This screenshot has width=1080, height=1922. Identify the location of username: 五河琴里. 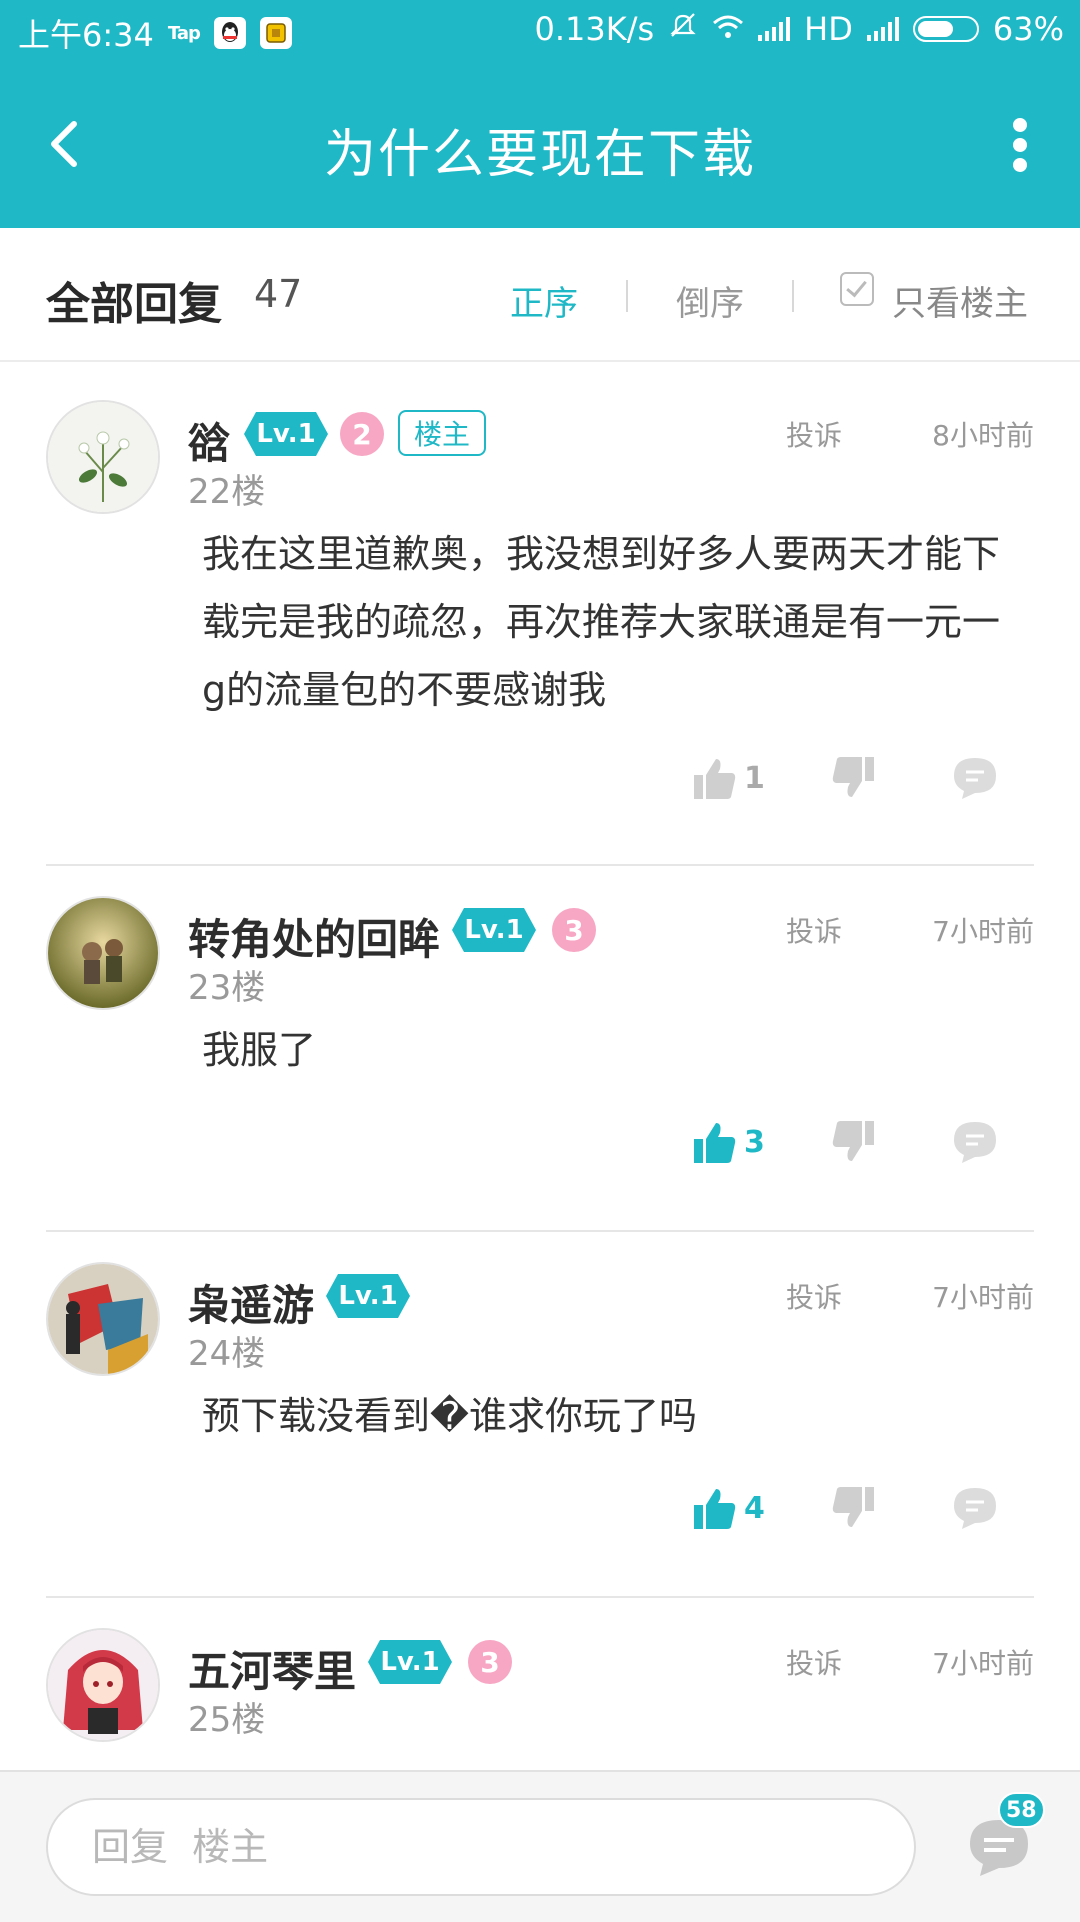
(272, 1668).